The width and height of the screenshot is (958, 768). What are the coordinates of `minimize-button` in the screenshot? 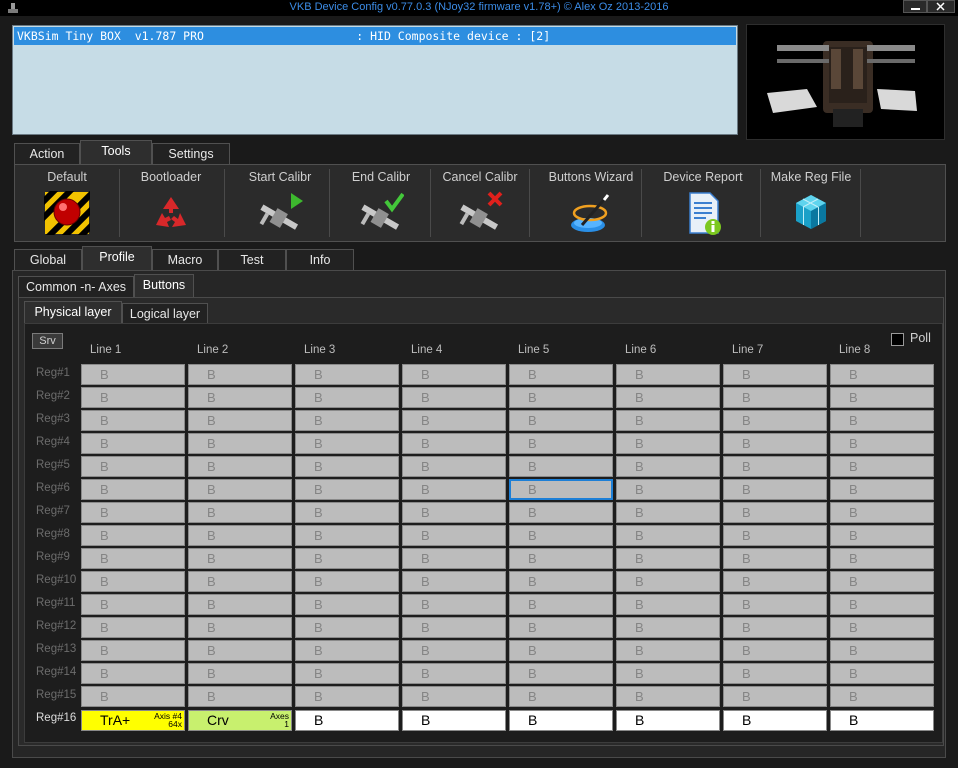 It's located at (915, 6).